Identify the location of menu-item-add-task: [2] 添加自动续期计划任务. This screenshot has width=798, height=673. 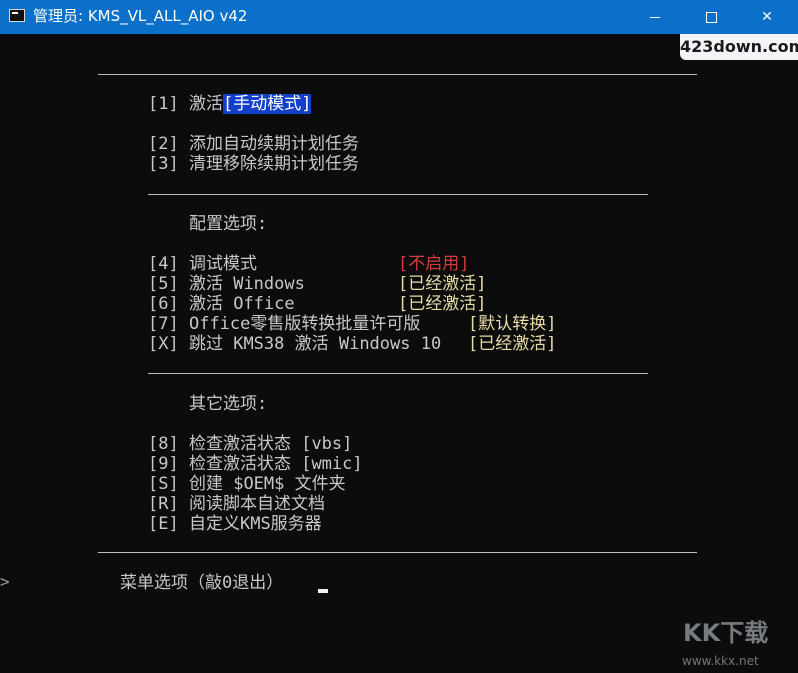
(253, 144).